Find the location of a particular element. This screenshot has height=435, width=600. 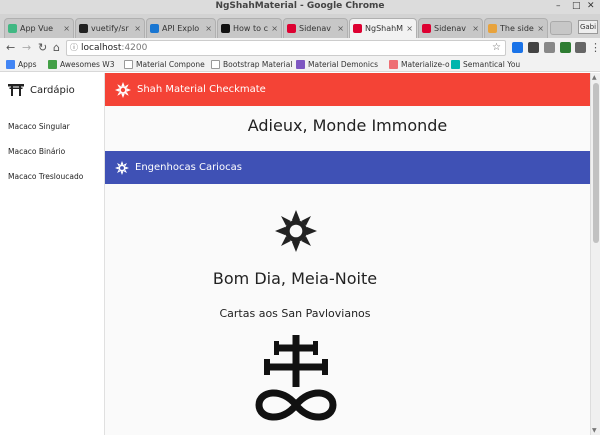

materialize-icon is located at coordinates (393, 64).